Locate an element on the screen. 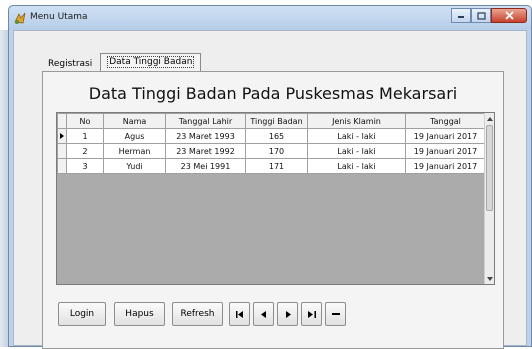 This screenshot has height=349, width=532. last-record-icon is located at coordinates (311, 314).